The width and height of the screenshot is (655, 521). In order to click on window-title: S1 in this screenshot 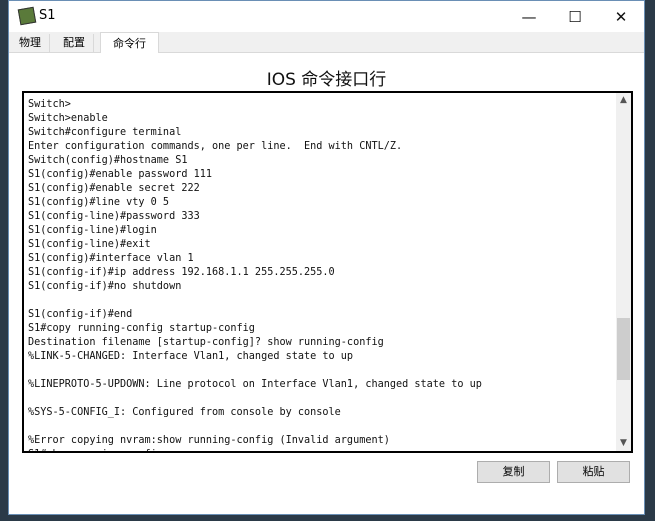, I will do `click(47, 15)`.